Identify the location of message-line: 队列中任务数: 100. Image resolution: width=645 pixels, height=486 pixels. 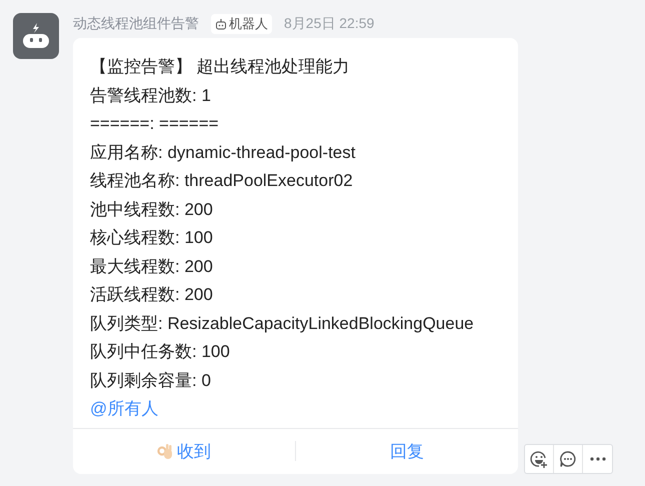
(160, 352).